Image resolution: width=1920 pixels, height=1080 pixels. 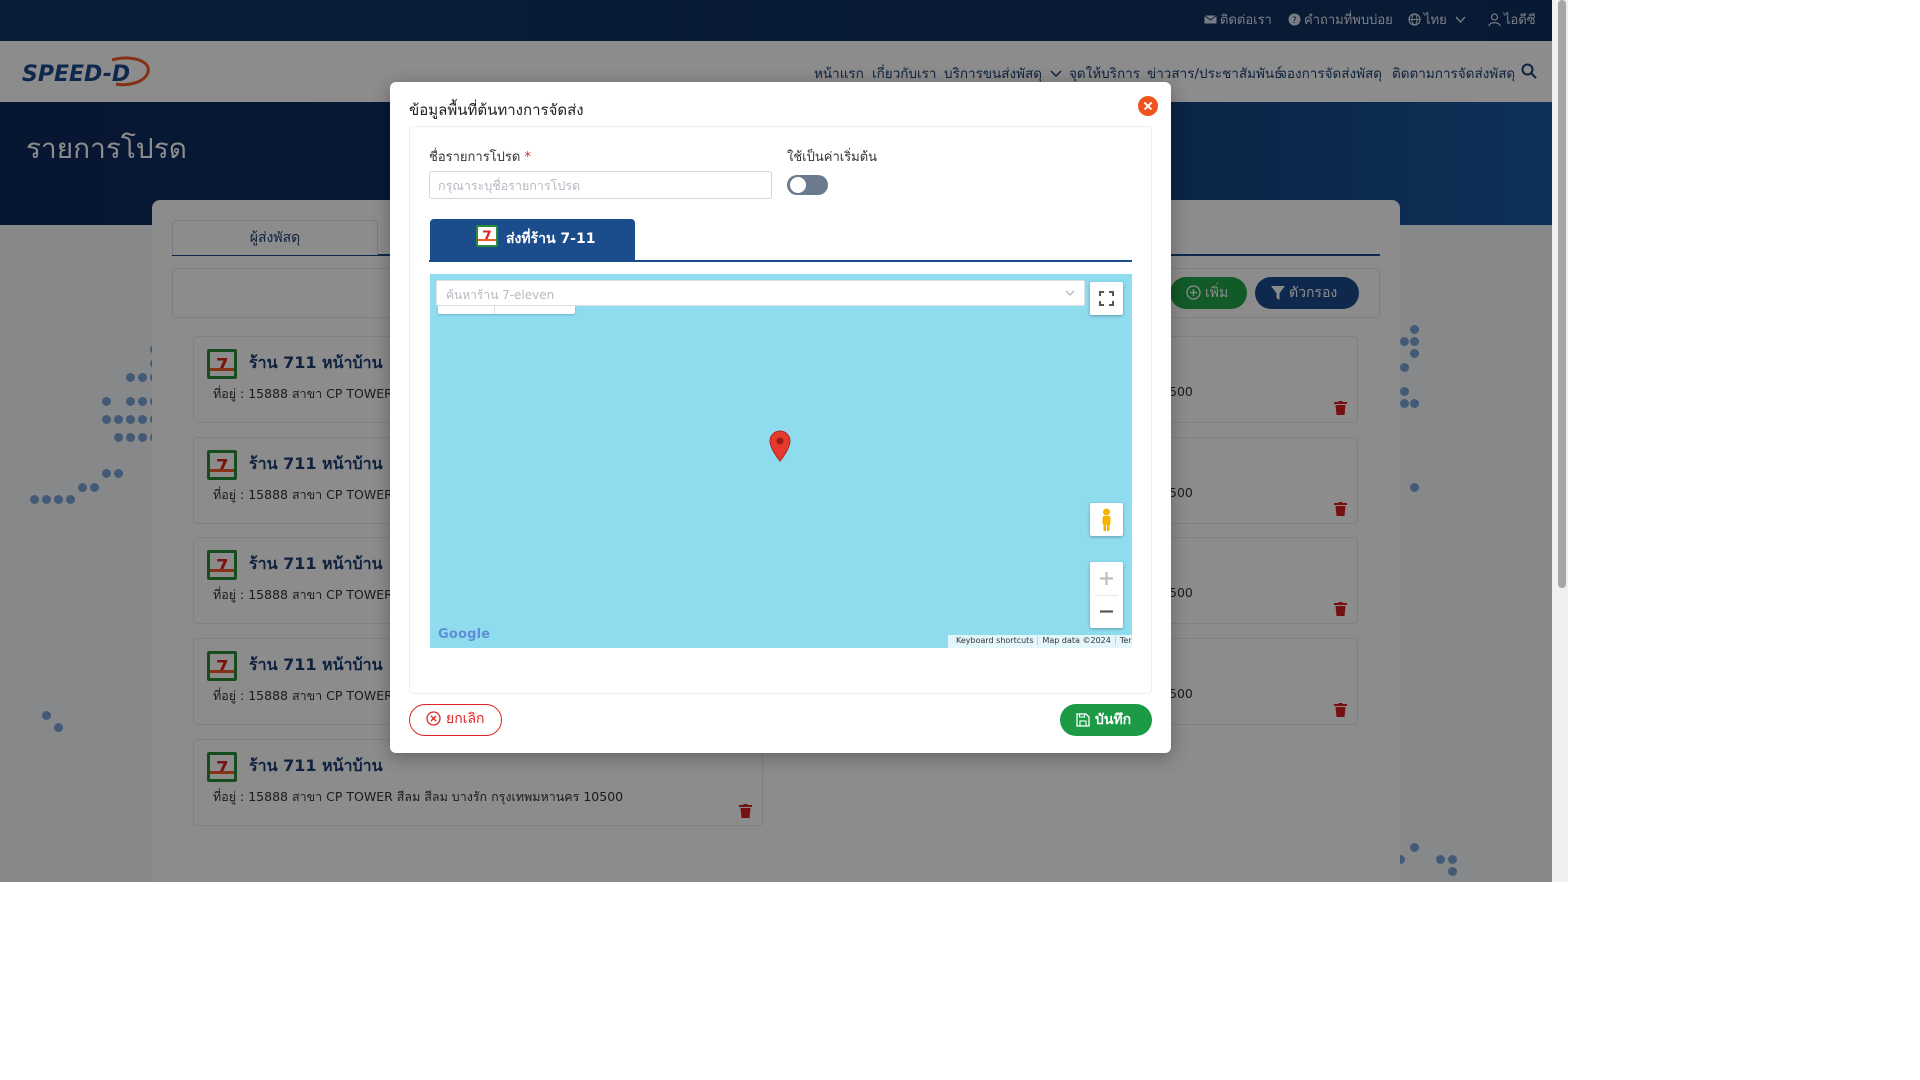 I want to click on favorite-name-label: ชื่อรายการโปรด *, so click(x=480, y=156).